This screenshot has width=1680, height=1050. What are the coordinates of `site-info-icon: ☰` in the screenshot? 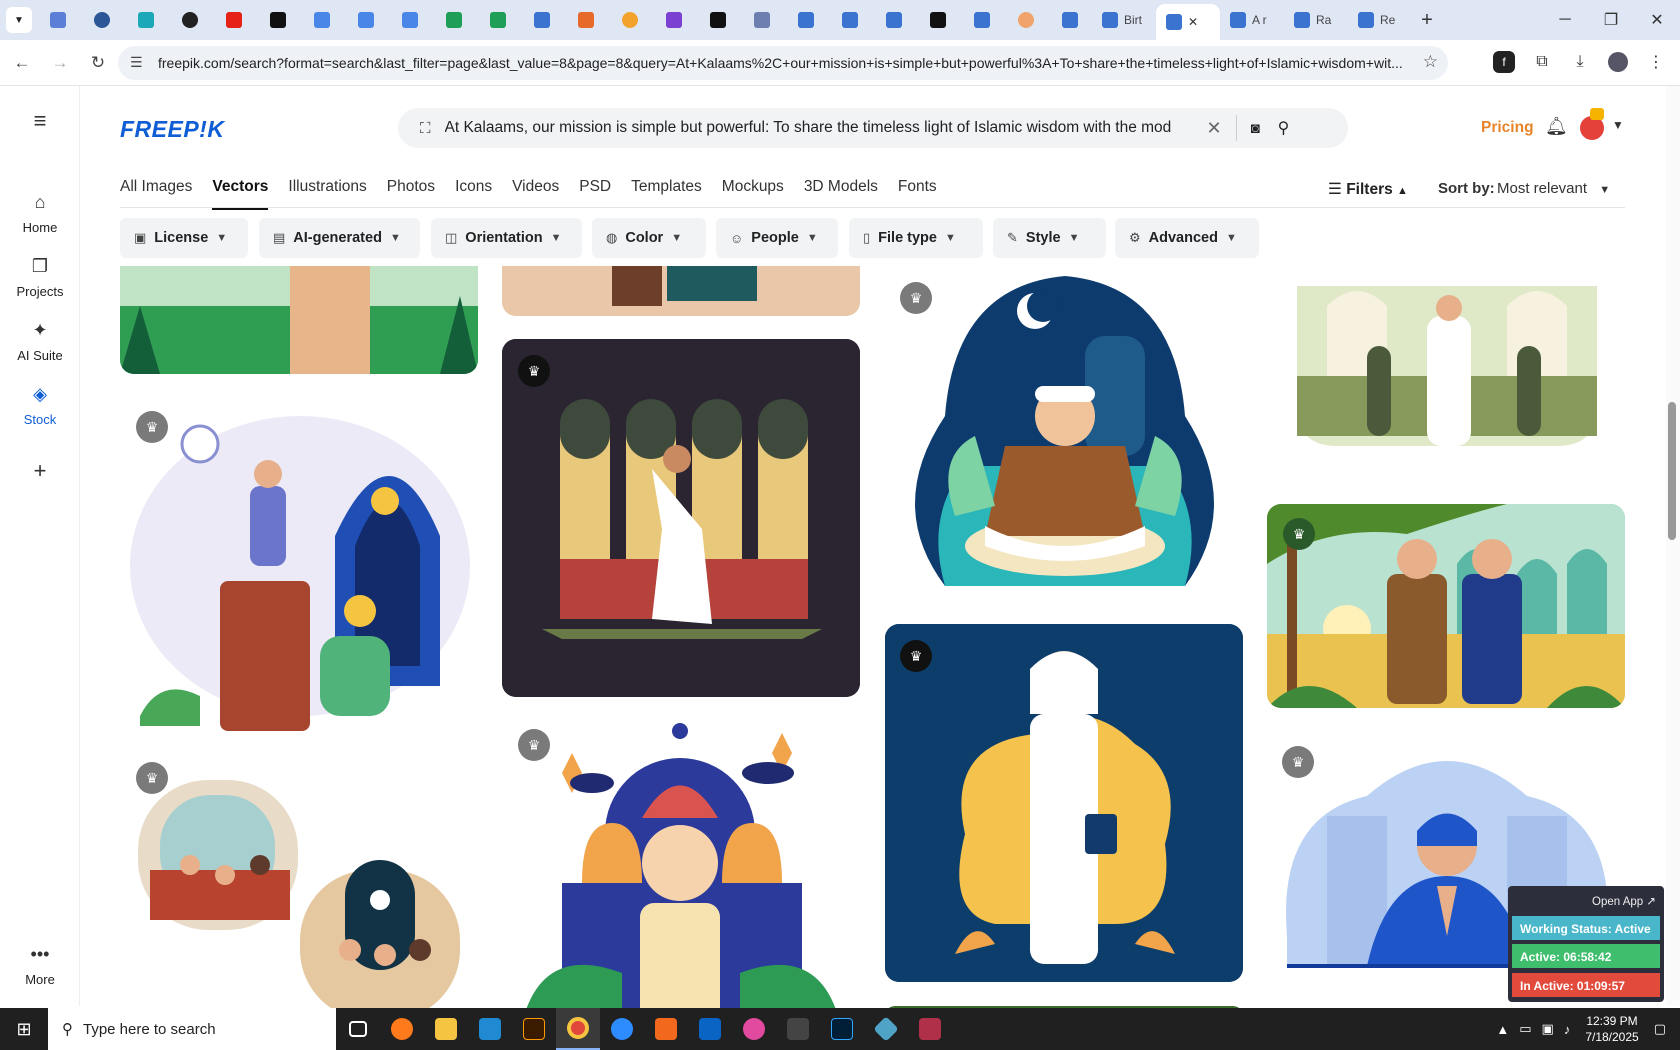 It's located at (136, 62).